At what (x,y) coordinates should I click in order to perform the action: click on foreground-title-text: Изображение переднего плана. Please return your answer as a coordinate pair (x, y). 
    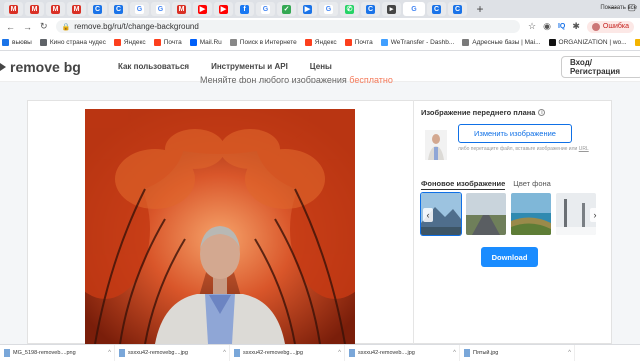
    Looking at the image, I should click on (478, 112).